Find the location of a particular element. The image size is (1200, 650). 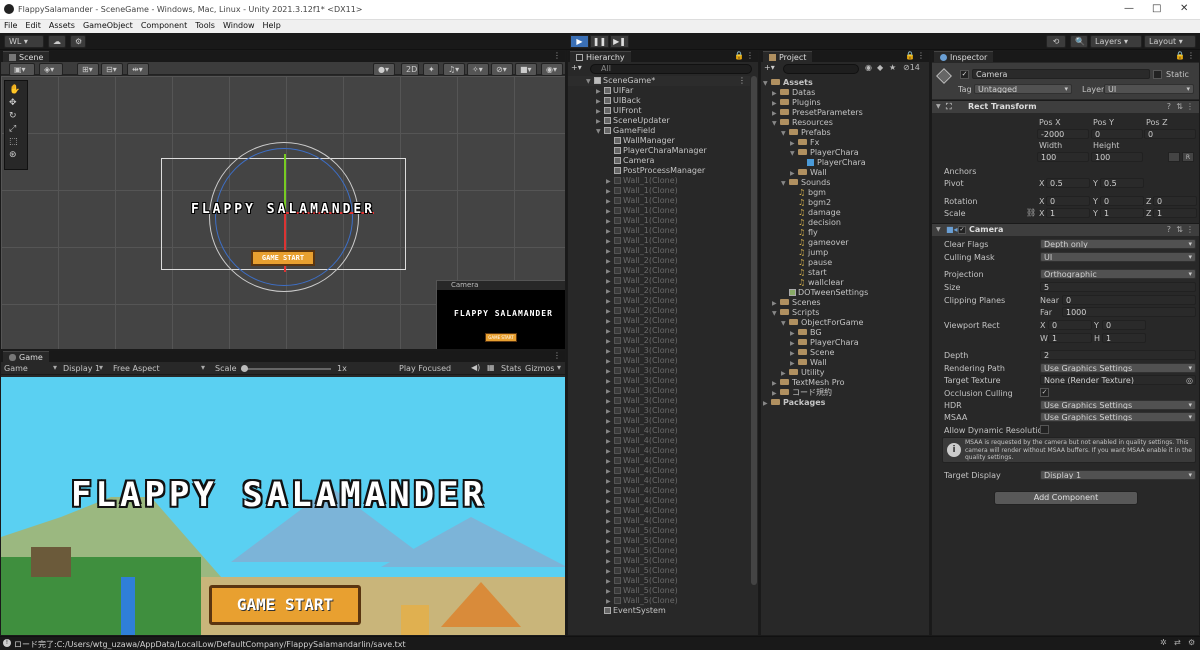

project-item: ▶ Plugins is located at coordinates (845, 103).